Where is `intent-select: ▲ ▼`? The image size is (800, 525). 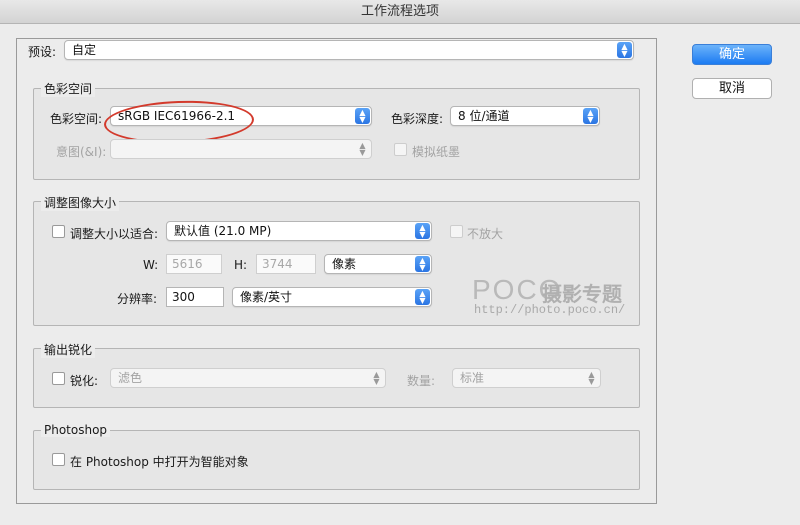 intent-select: ▲ ▼ is located at coordinates (241, 149).